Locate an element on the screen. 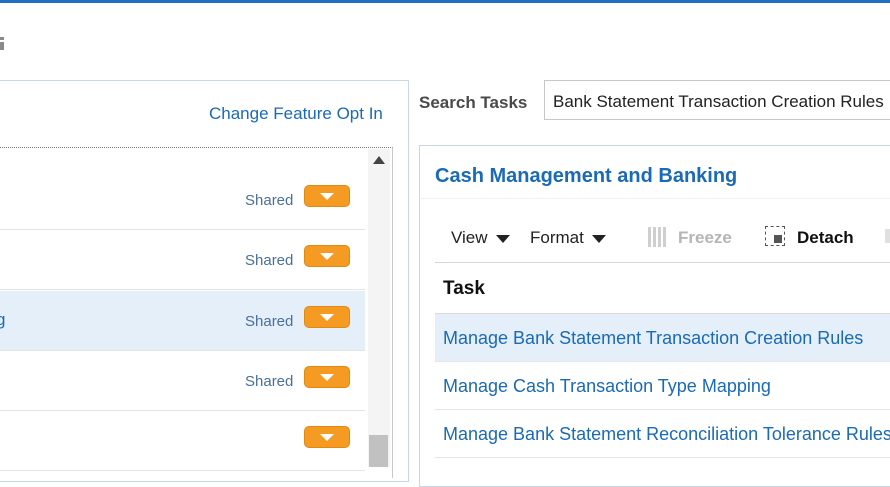 Image resolution: width=890 pixels, height=487 pixels. list-item-label: g is located at coordinates (3, 319).